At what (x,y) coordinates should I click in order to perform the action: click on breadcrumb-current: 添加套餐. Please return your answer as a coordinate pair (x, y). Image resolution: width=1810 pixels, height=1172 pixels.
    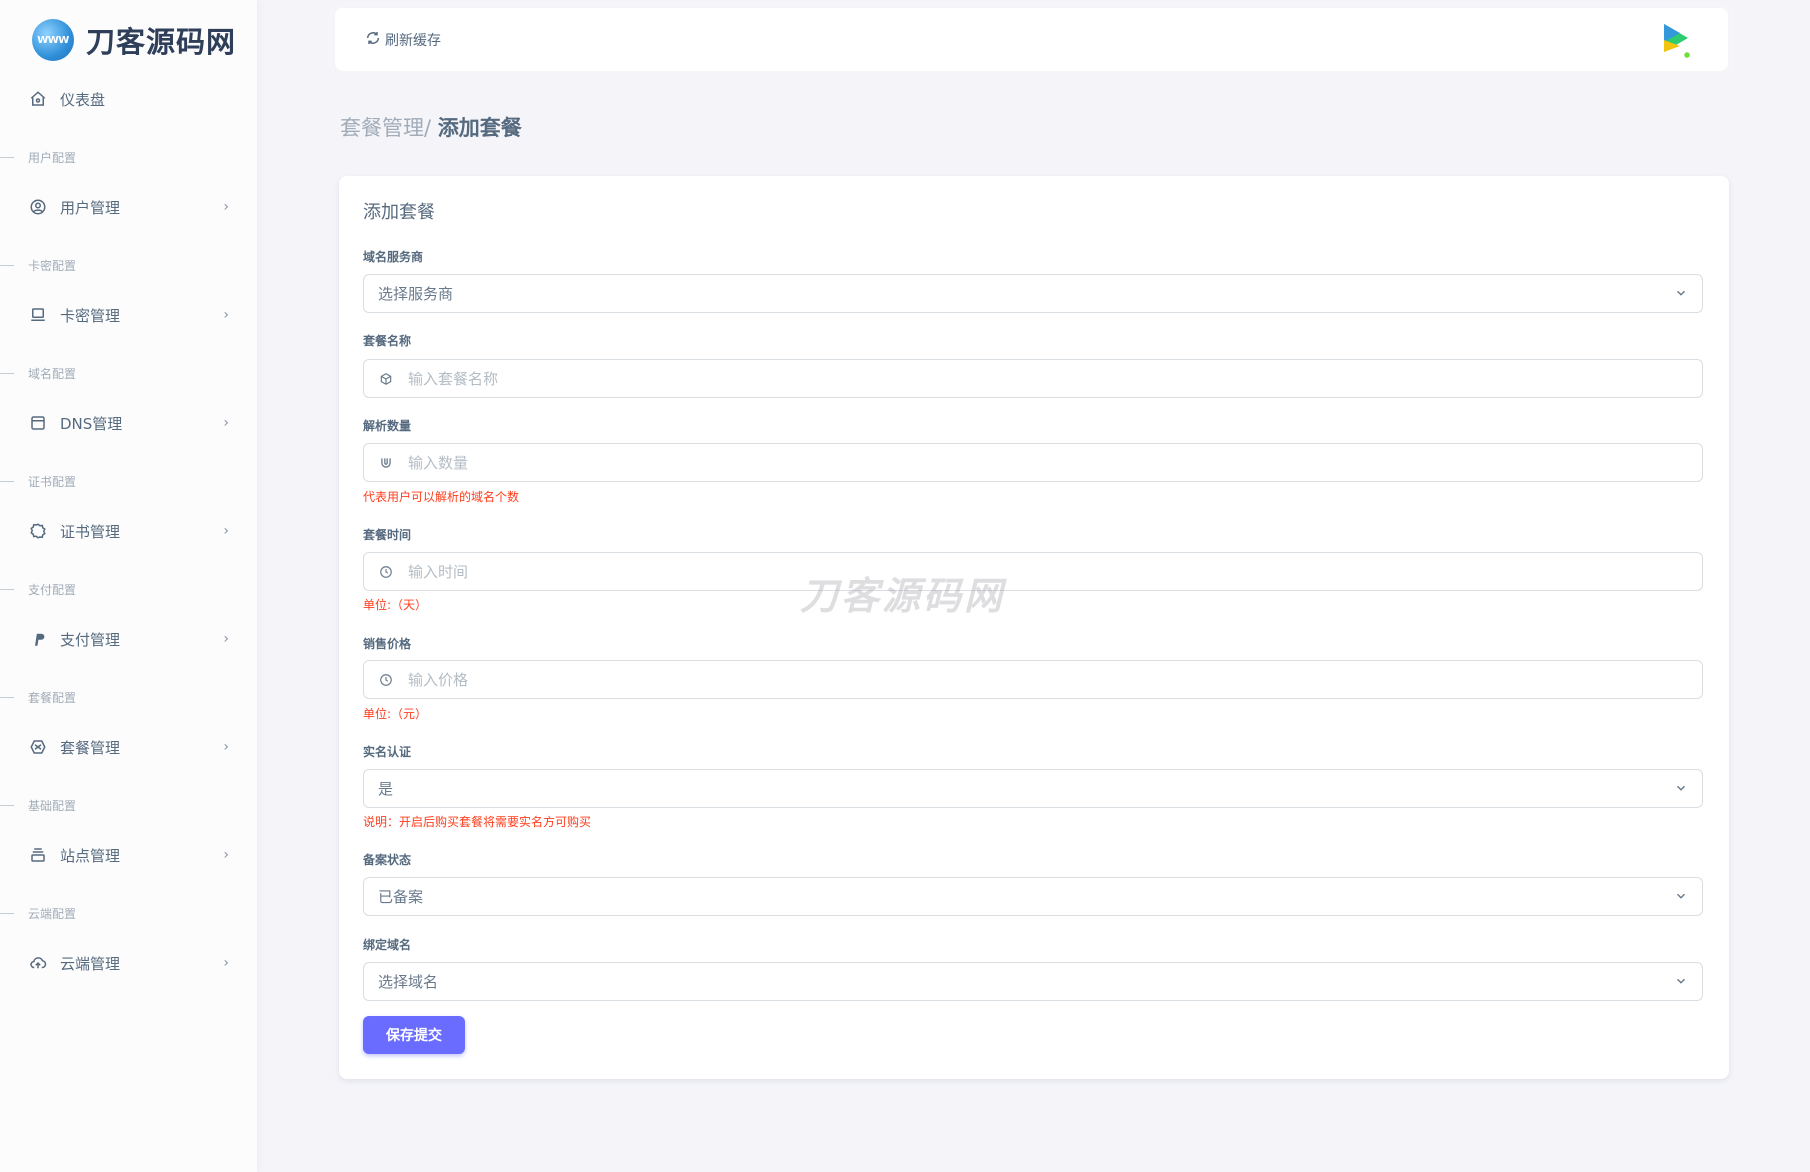
    Looking at the image, I should click on (479, 128).